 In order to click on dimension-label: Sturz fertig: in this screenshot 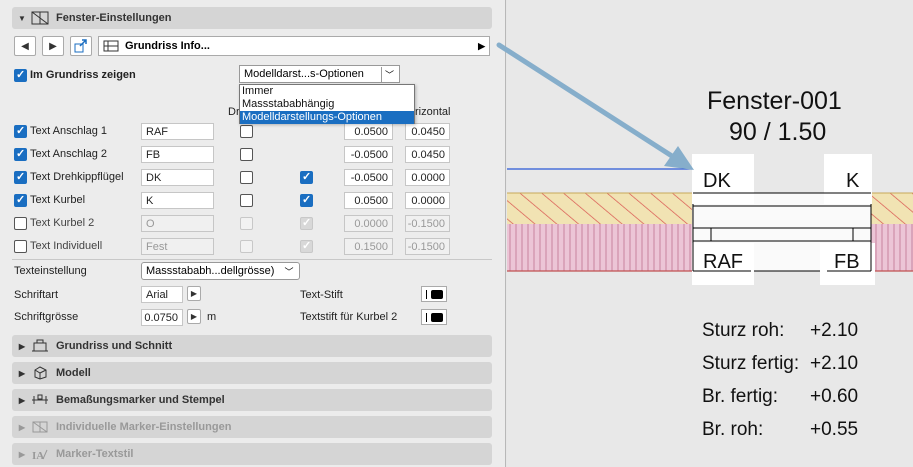, I will do `click(751, 363)`.